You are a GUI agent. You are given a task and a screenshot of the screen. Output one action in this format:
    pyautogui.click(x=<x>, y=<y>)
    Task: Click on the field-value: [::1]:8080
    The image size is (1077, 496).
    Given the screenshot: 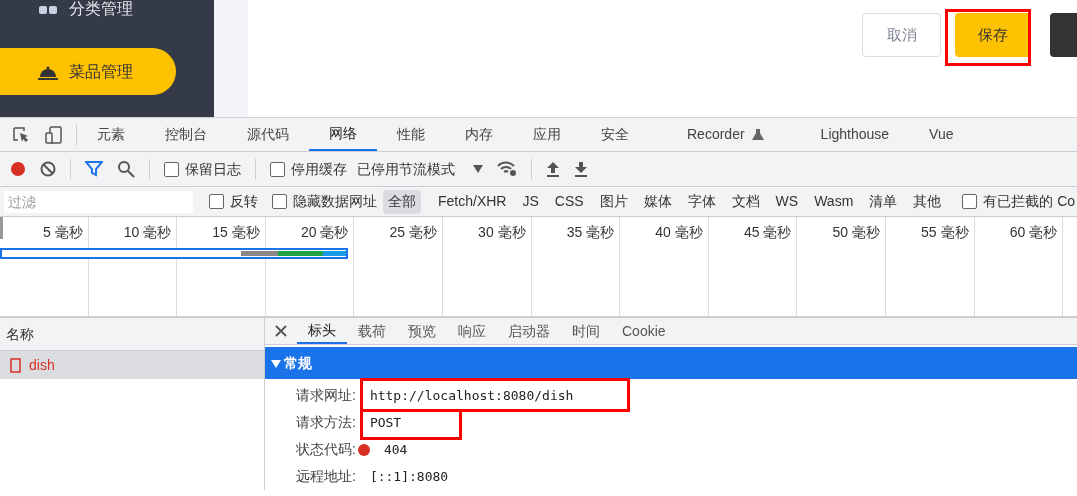 What is the action you would take?
    pyautogui.click(x=409, y=476)
    